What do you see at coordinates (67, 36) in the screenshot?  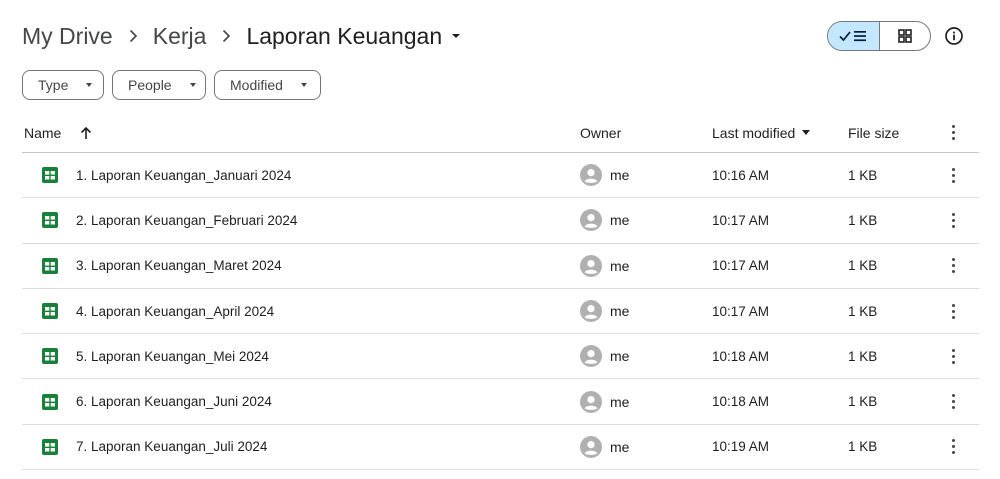 I see `breadcrumb-item-my-drive: My Drive` at bounding box center [67, 36].